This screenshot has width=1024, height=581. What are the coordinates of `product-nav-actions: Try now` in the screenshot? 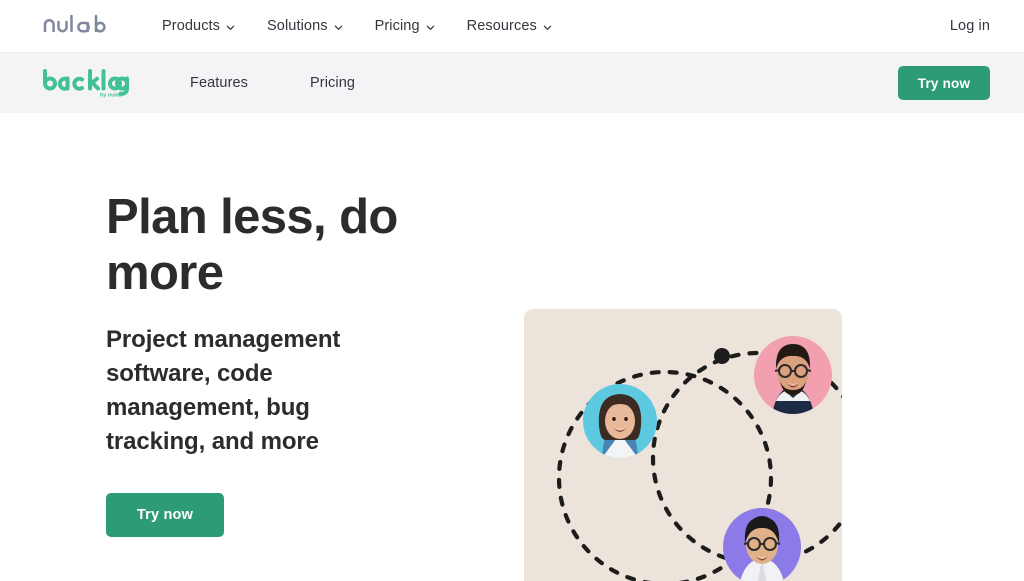 It's located at (944, 83).